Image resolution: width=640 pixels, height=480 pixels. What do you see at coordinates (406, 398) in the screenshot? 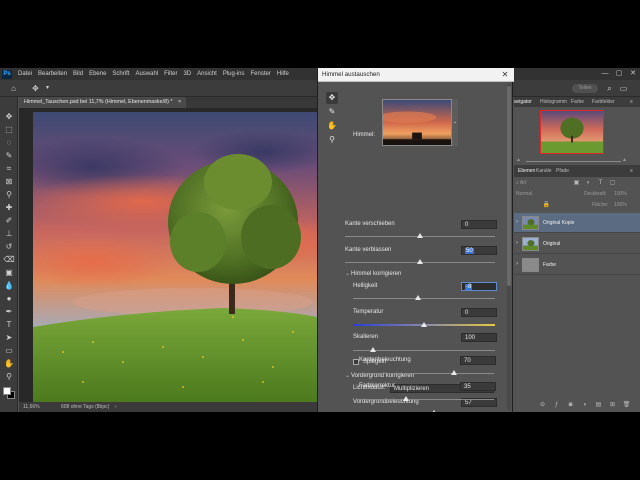
I see `farbkorrektur-slider` at bounding box center [406, 398].